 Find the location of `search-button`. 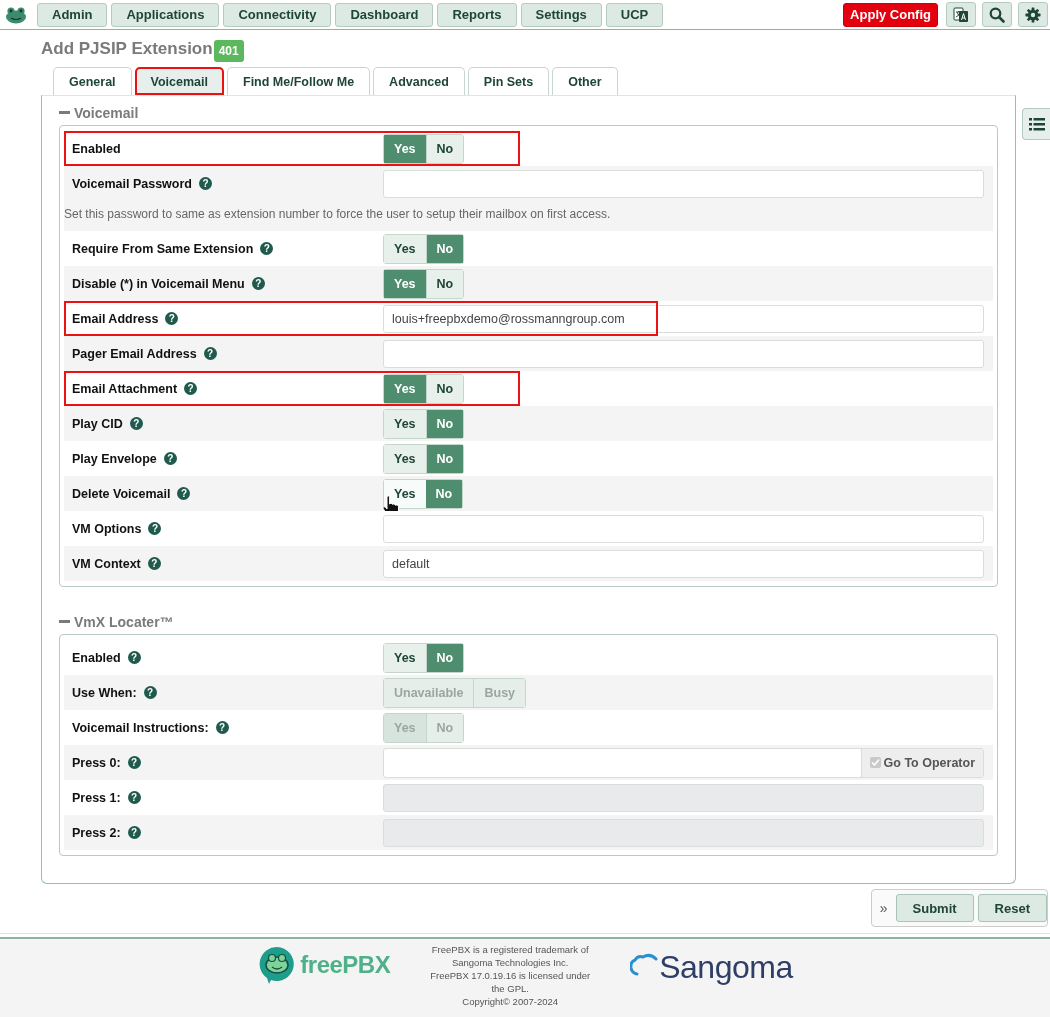

search-button is located at coordinates (997, 14).